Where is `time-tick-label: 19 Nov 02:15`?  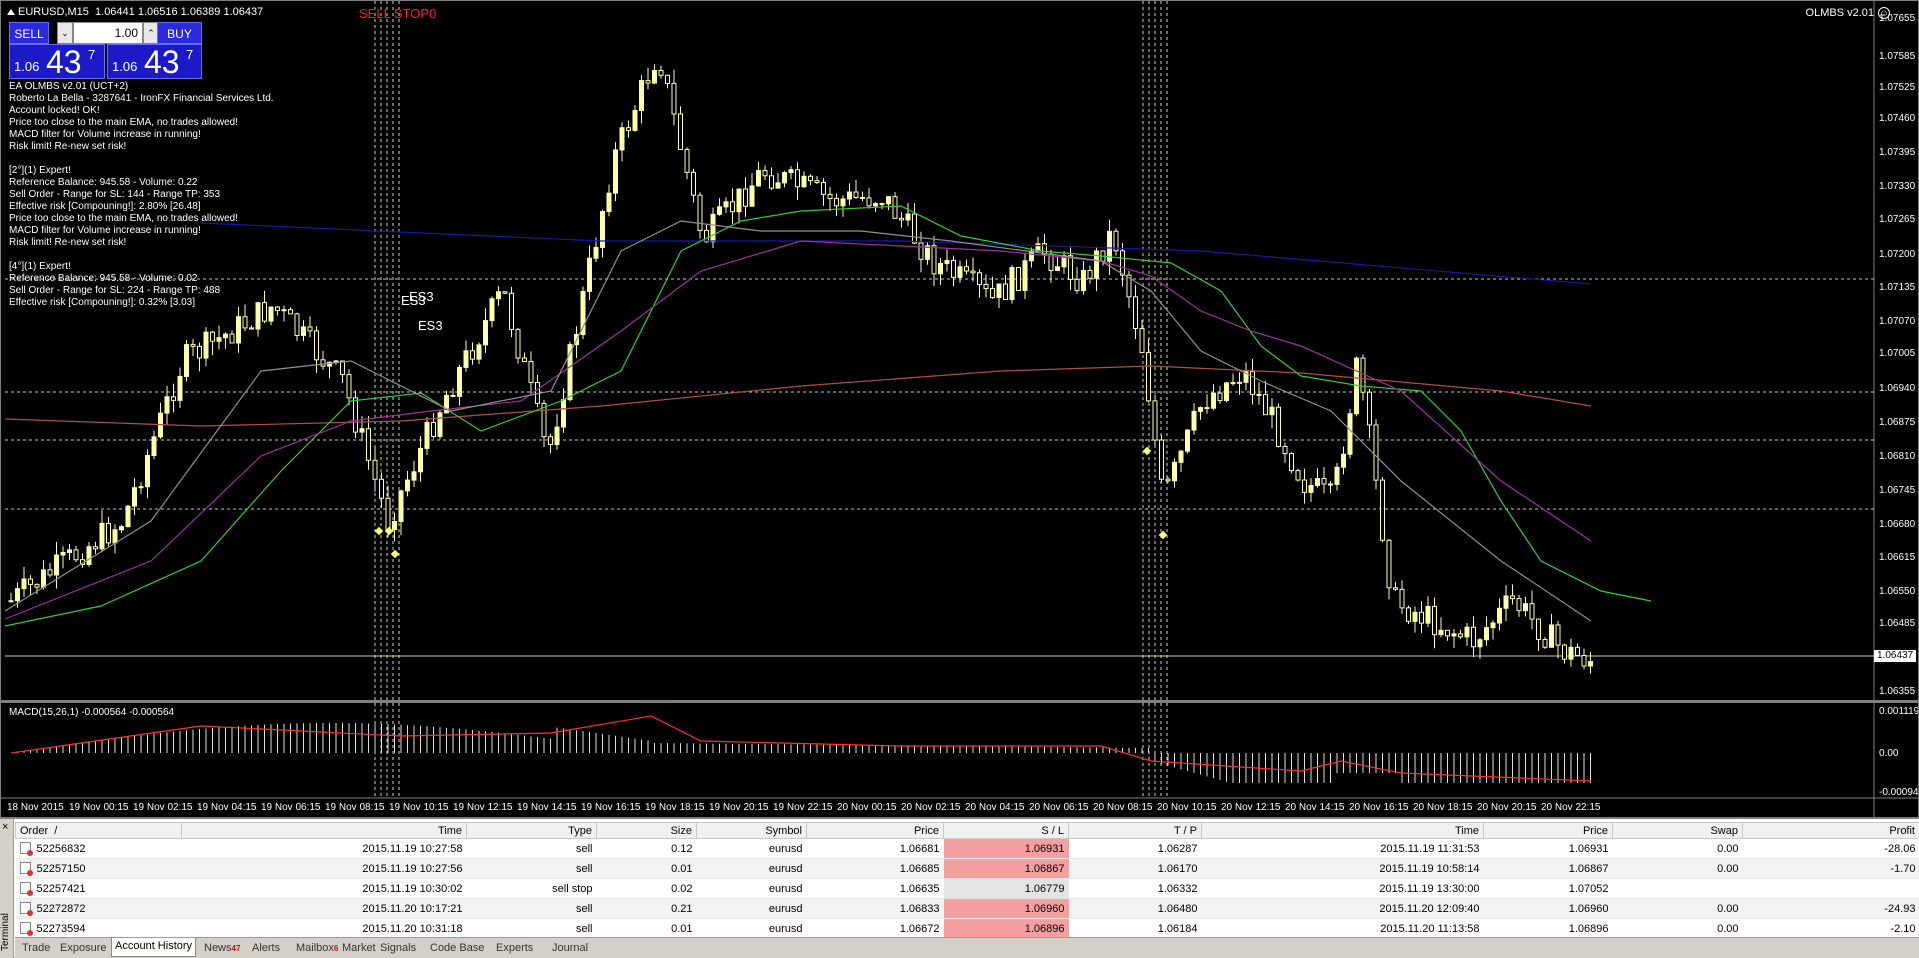
time-tick-label: 19 Nov 02:15 is located at coordinates (163, 807).